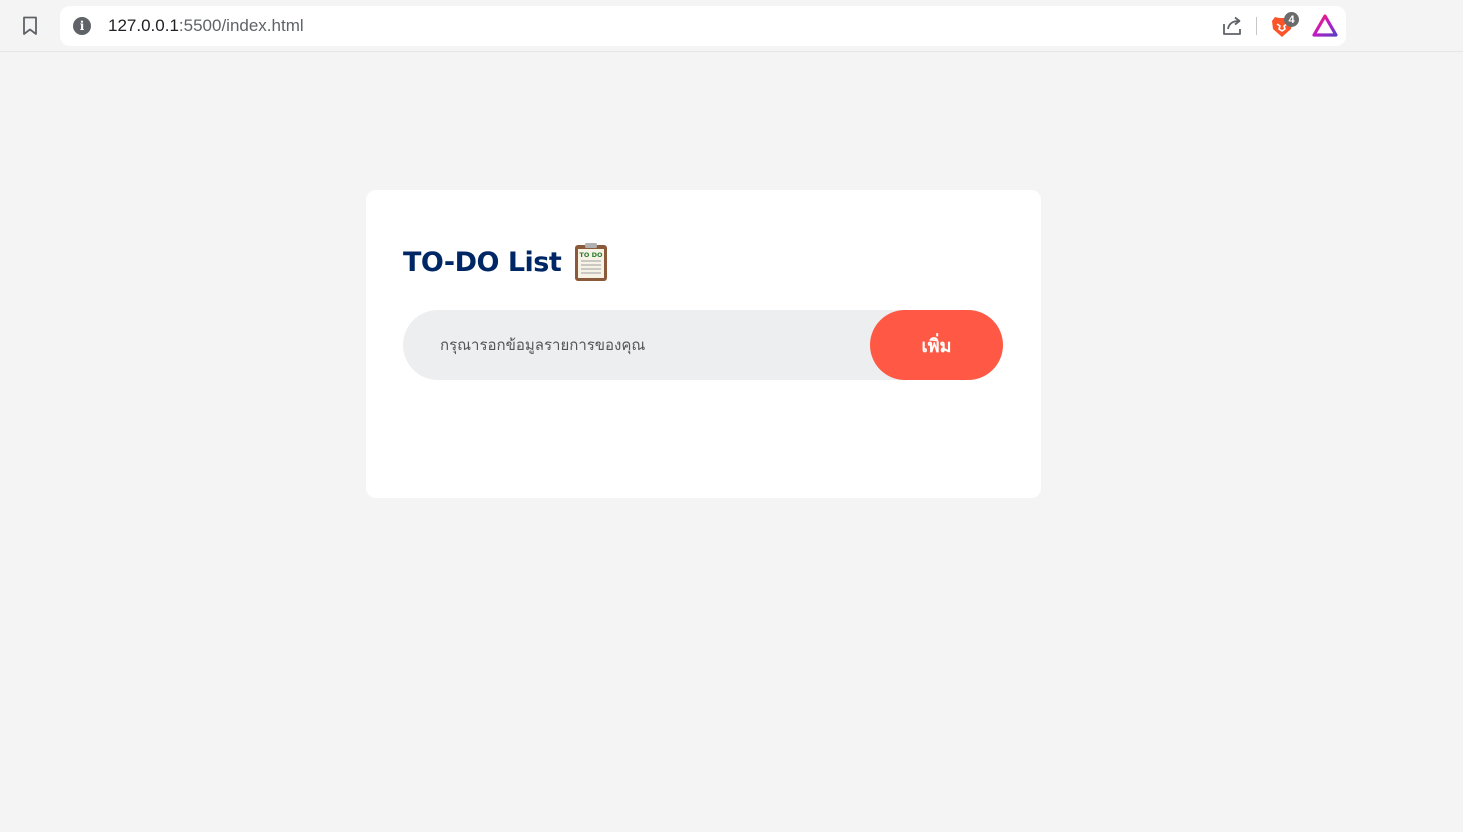  What do you see at coordinates (1232, 26) in the screenshot?
I see `share-icon` at bounding box center [1232, 26].